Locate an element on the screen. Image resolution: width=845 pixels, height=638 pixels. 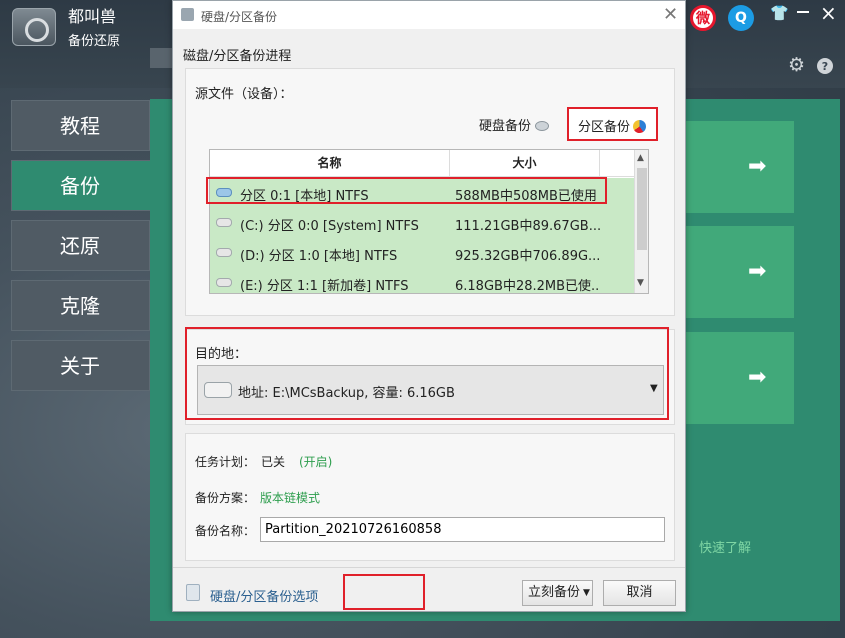
tab-partition-label: 分区备份 is located at coordinates (604, 127).